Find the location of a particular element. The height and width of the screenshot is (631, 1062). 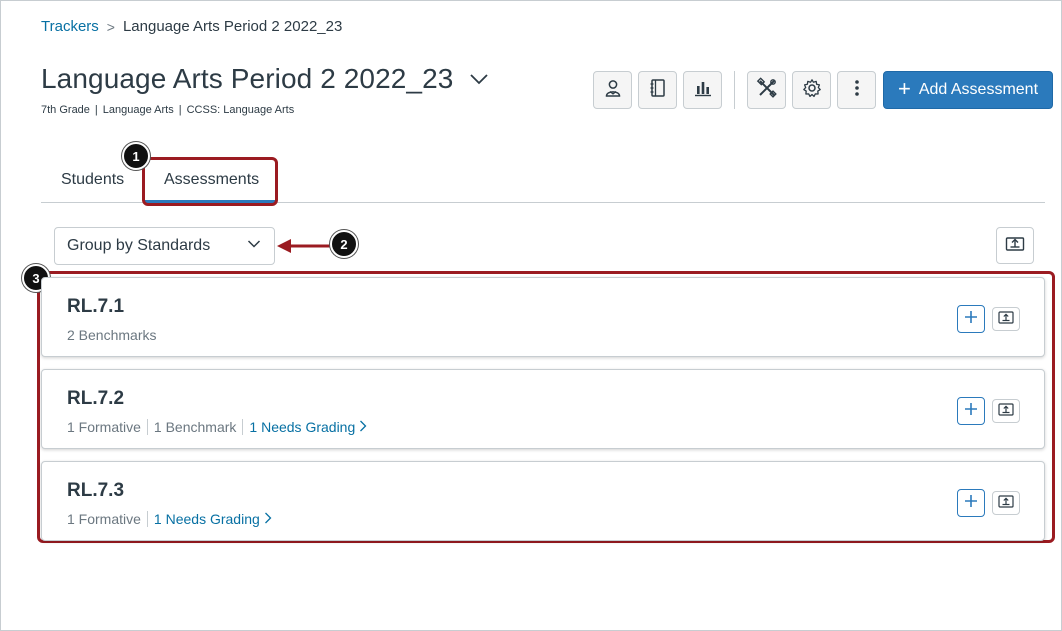

benchmark-count: 2 Benchmarks is located at coordinates (112, 335).